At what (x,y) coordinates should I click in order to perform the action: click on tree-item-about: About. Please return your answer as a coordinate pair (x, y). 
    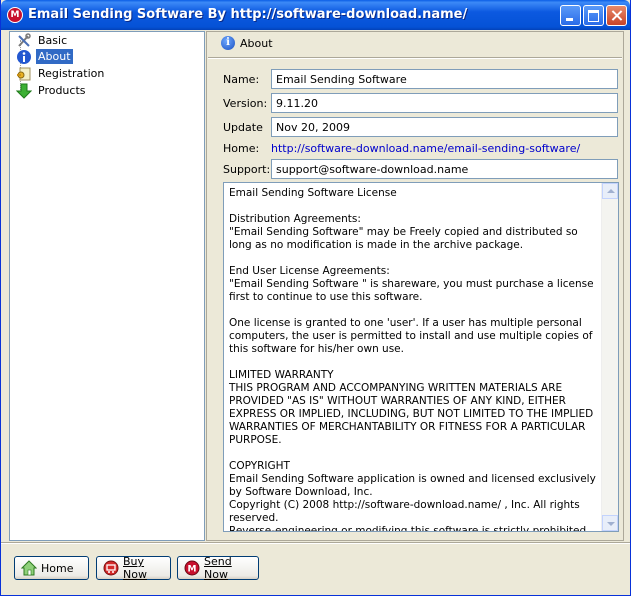
    Looking at the image, I should click on (44, 56).